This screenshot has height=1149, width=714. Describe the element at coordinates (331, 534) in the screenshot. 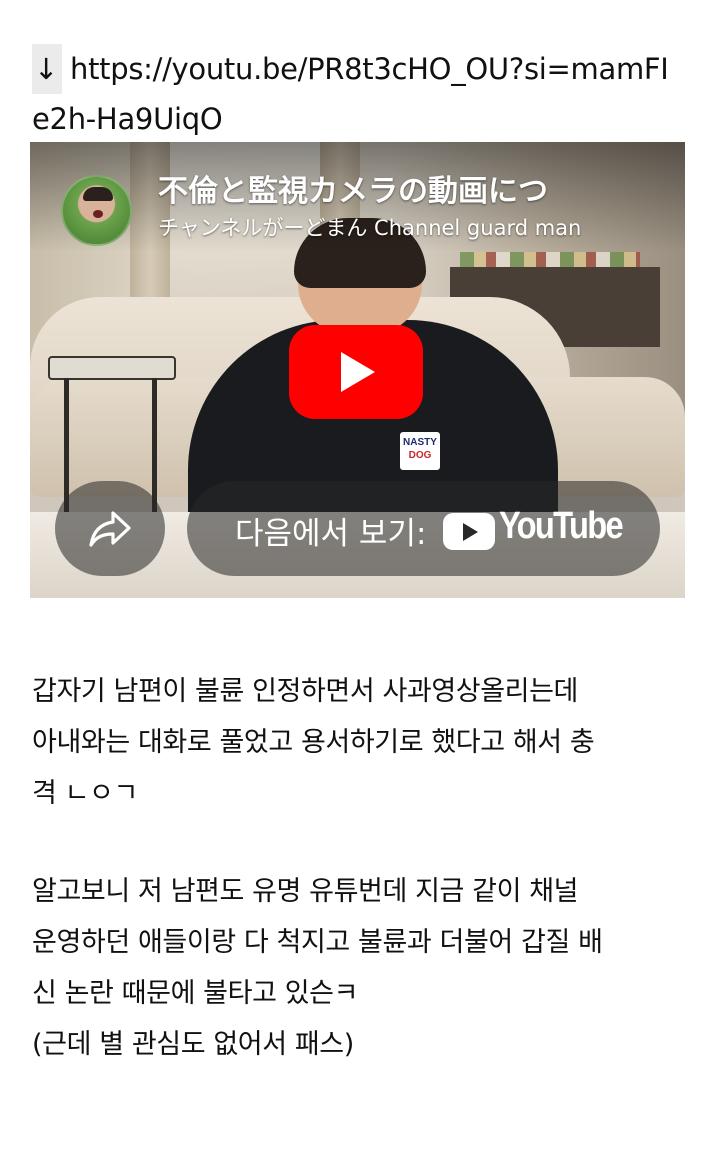

I see `watch-on-label: 다음에서 보기:` at that location.